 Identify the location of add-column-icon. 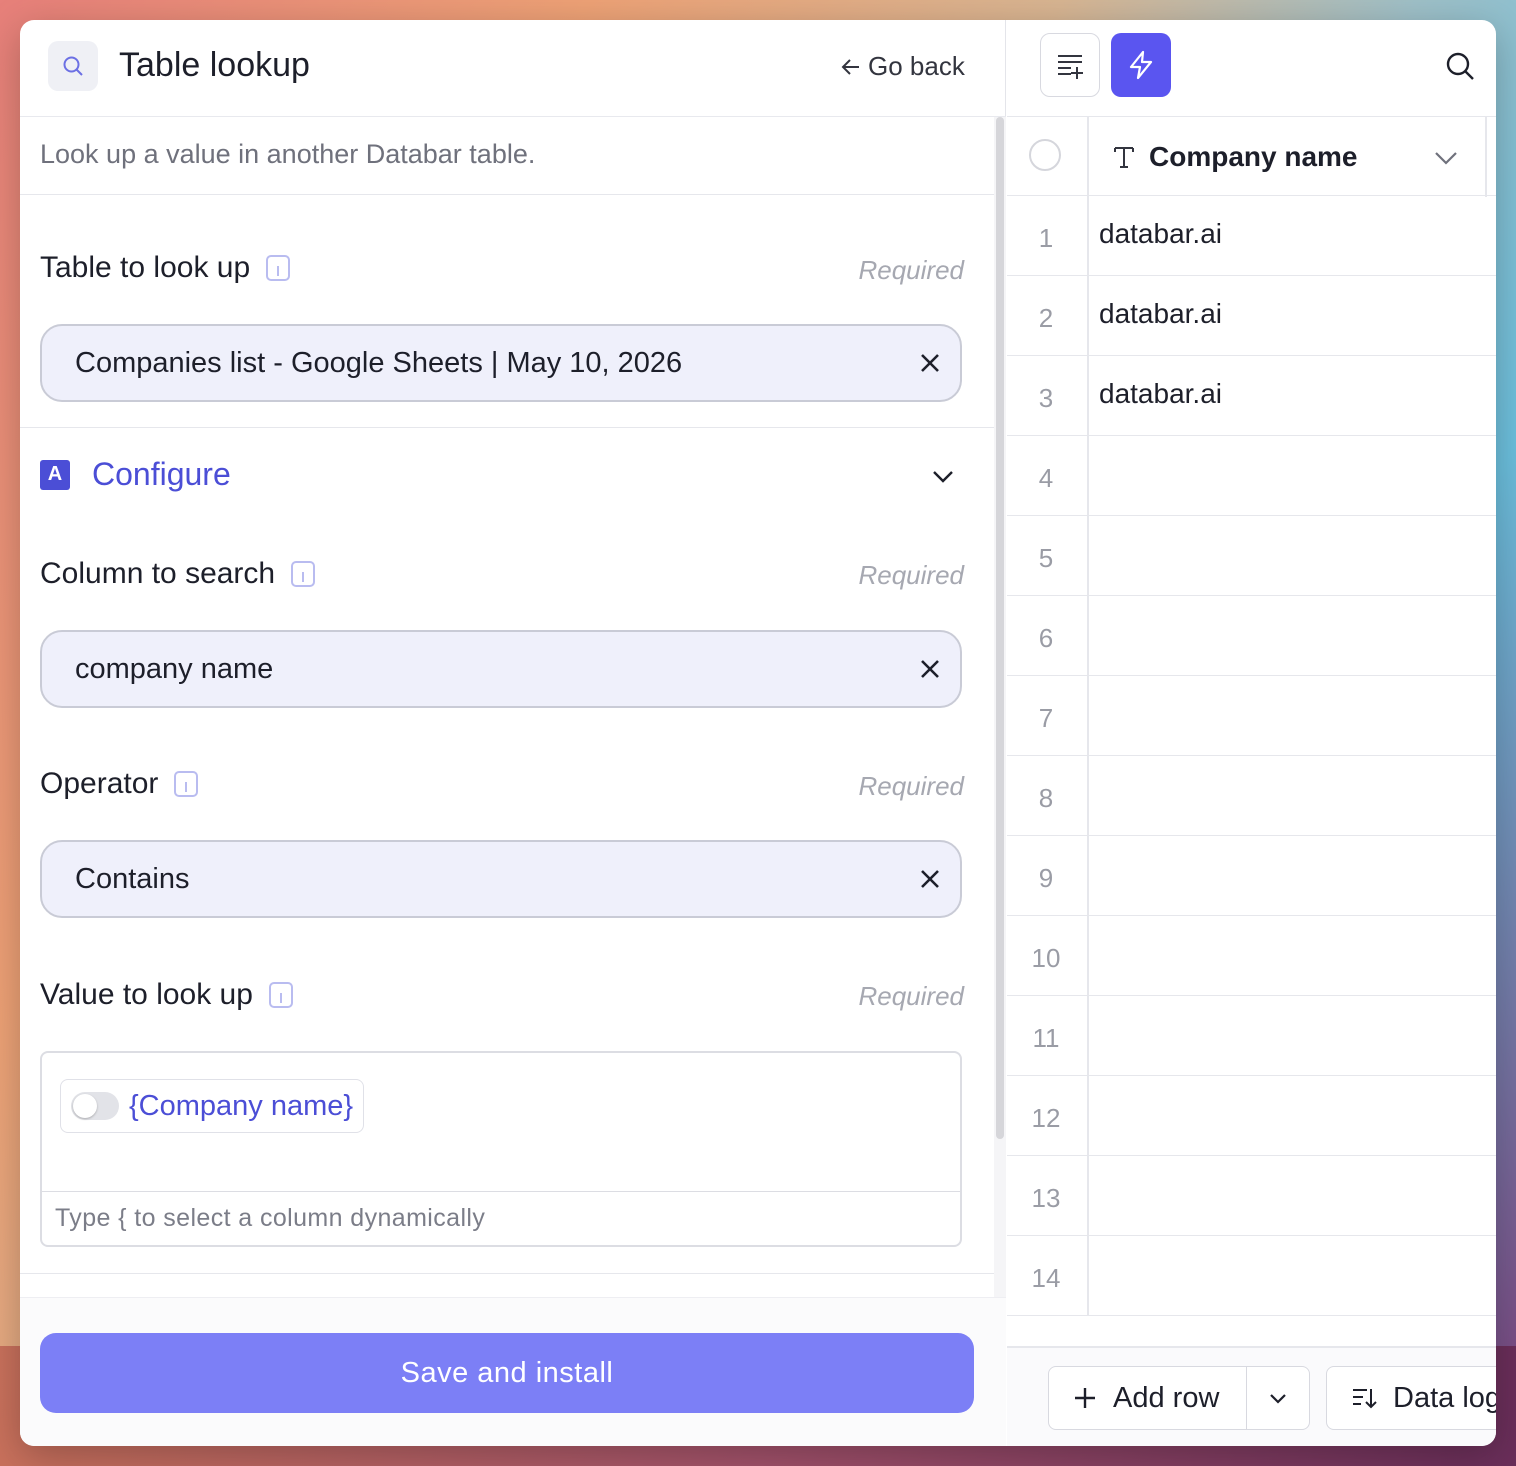
(1070, 67).